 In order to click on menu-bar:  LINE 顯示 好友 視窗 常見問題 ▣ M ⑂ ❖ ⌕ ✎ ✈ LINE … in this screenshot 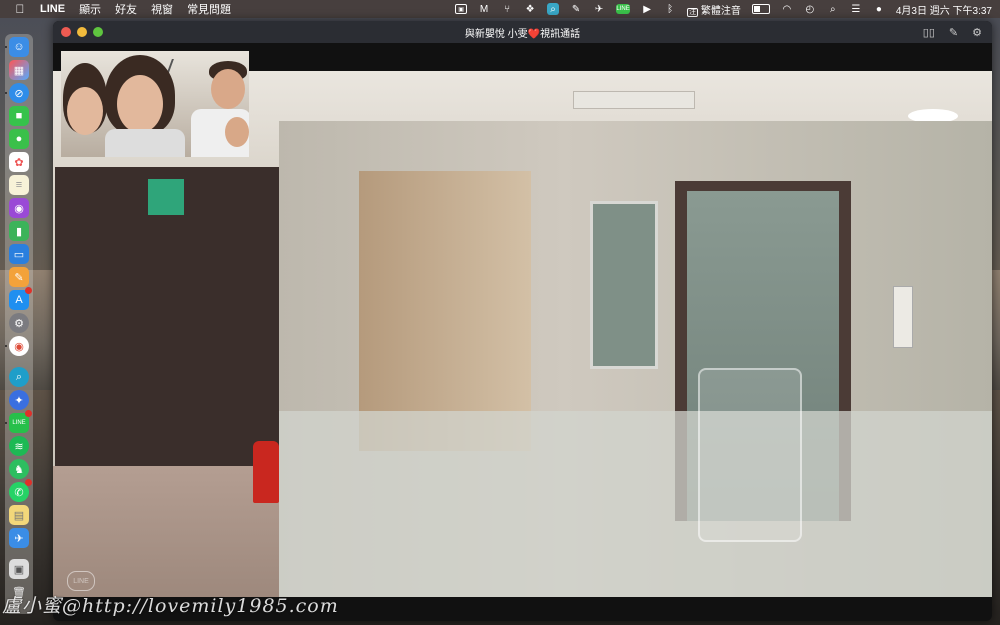, I will do `click(500, 9)`.